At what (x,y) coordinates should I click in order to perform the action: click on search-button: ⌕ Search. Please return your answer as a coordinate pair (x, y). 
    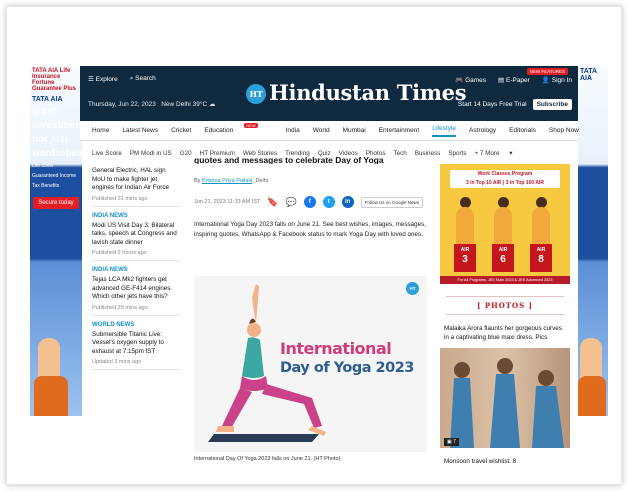
    Looking at the image, I should click on (143, 79).